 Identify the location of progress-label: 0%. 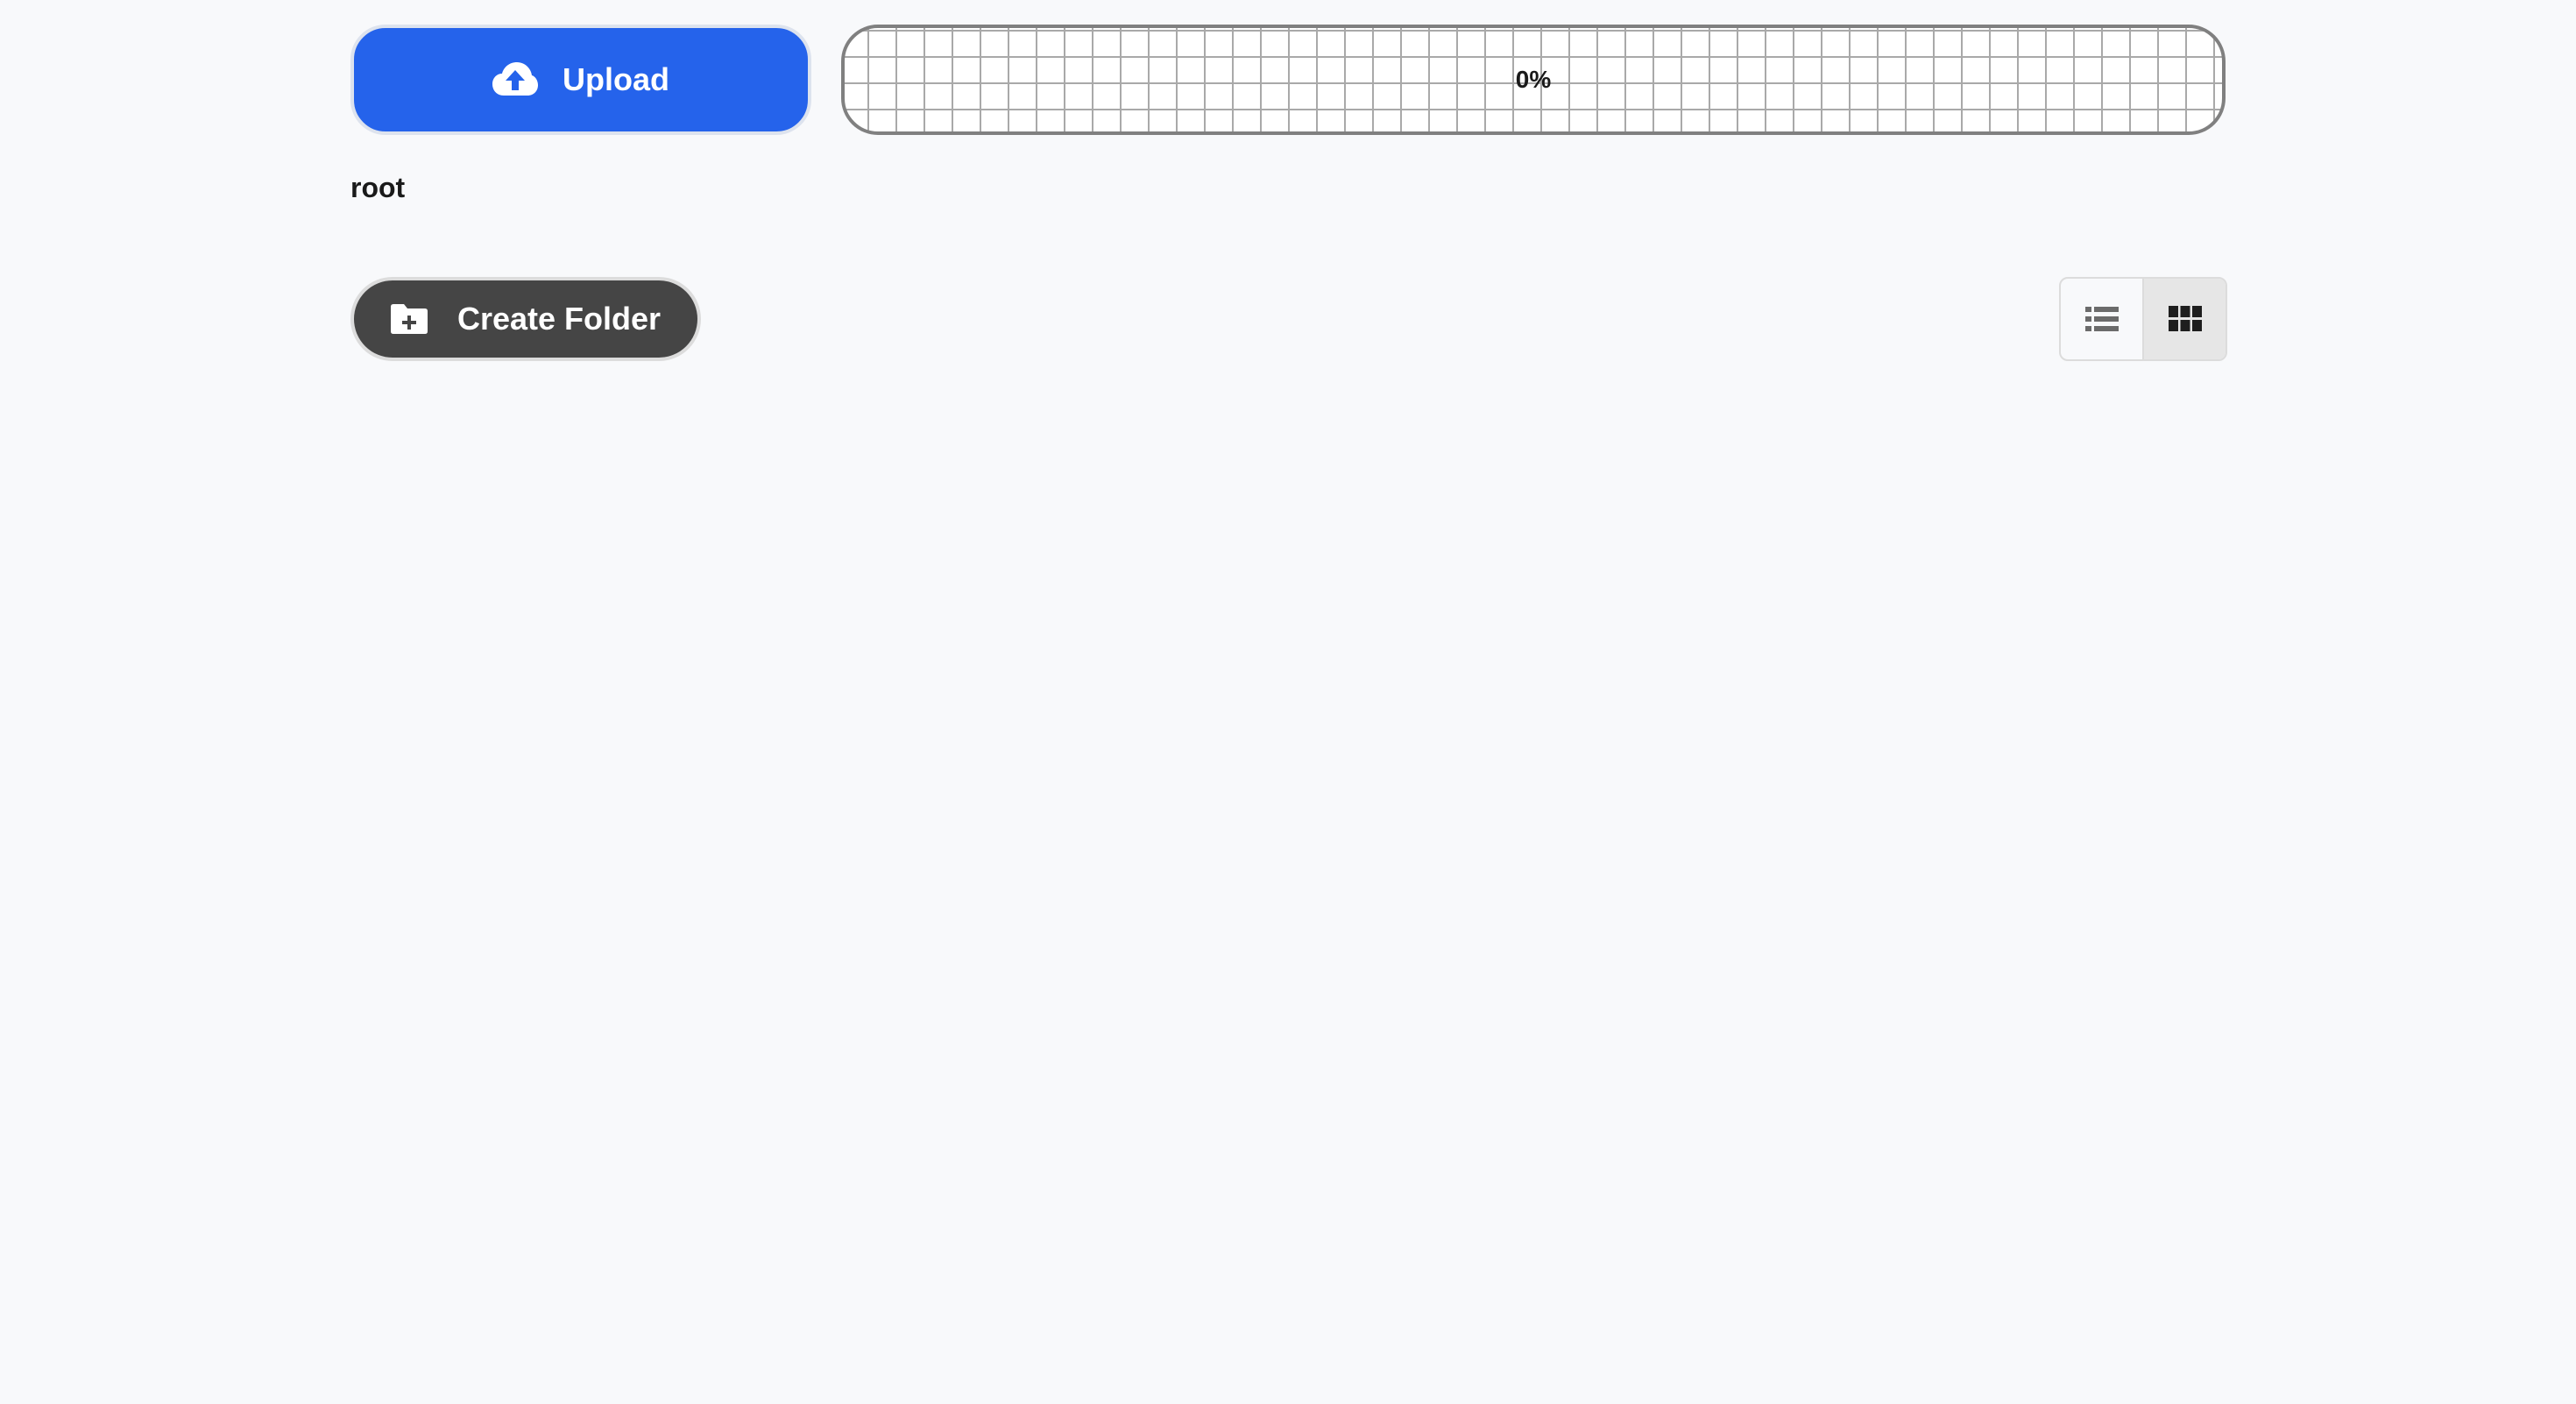
(1533, 79).